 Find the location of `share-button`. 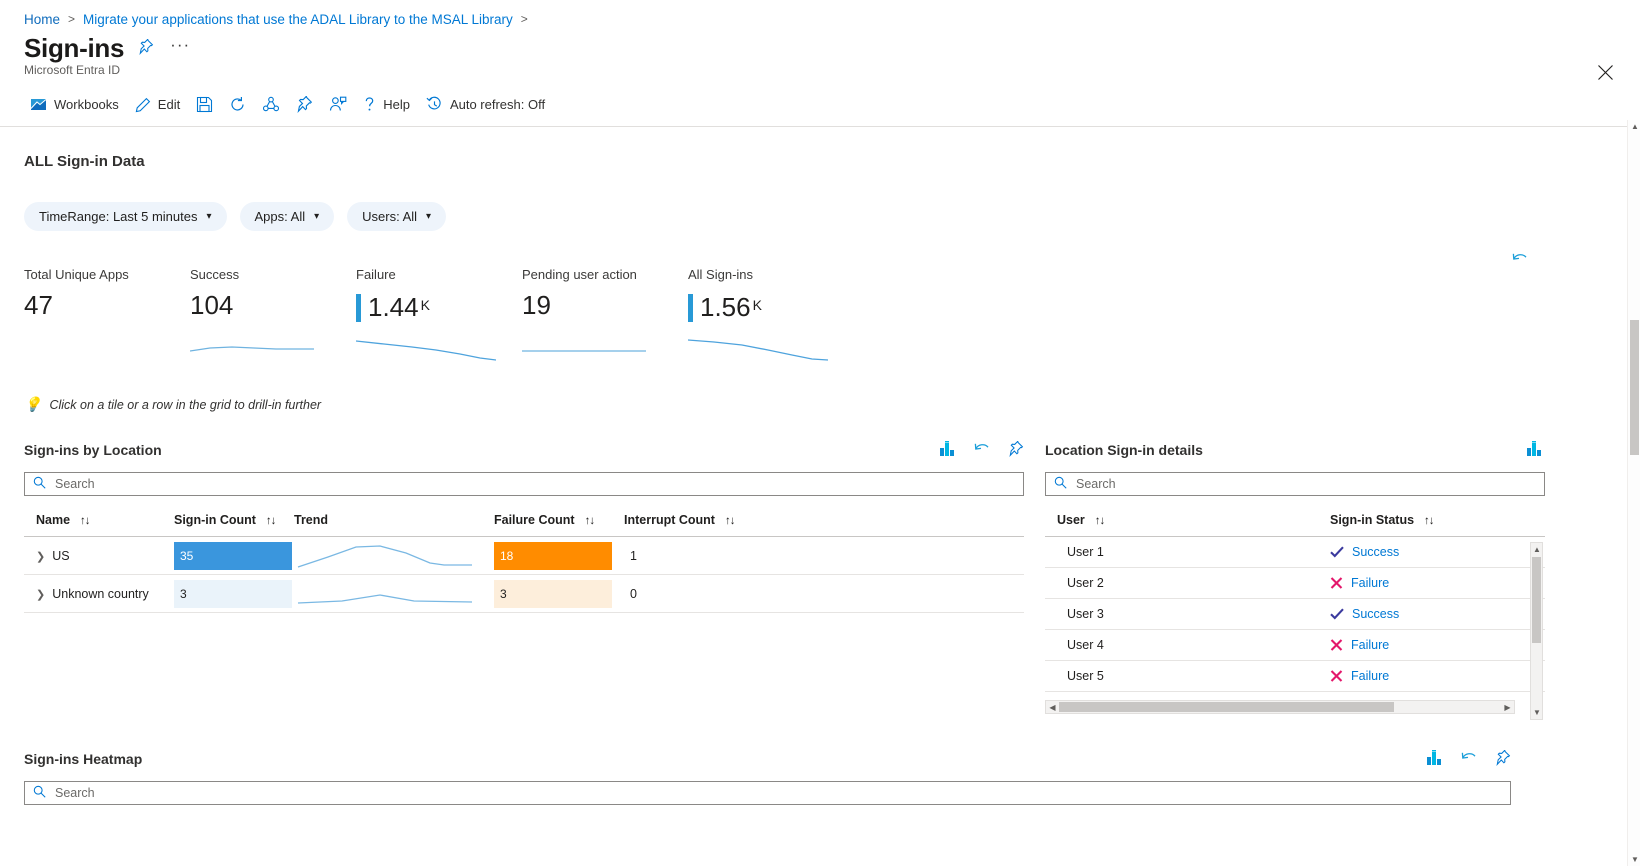

share-button is located at coordinates (271, 104).